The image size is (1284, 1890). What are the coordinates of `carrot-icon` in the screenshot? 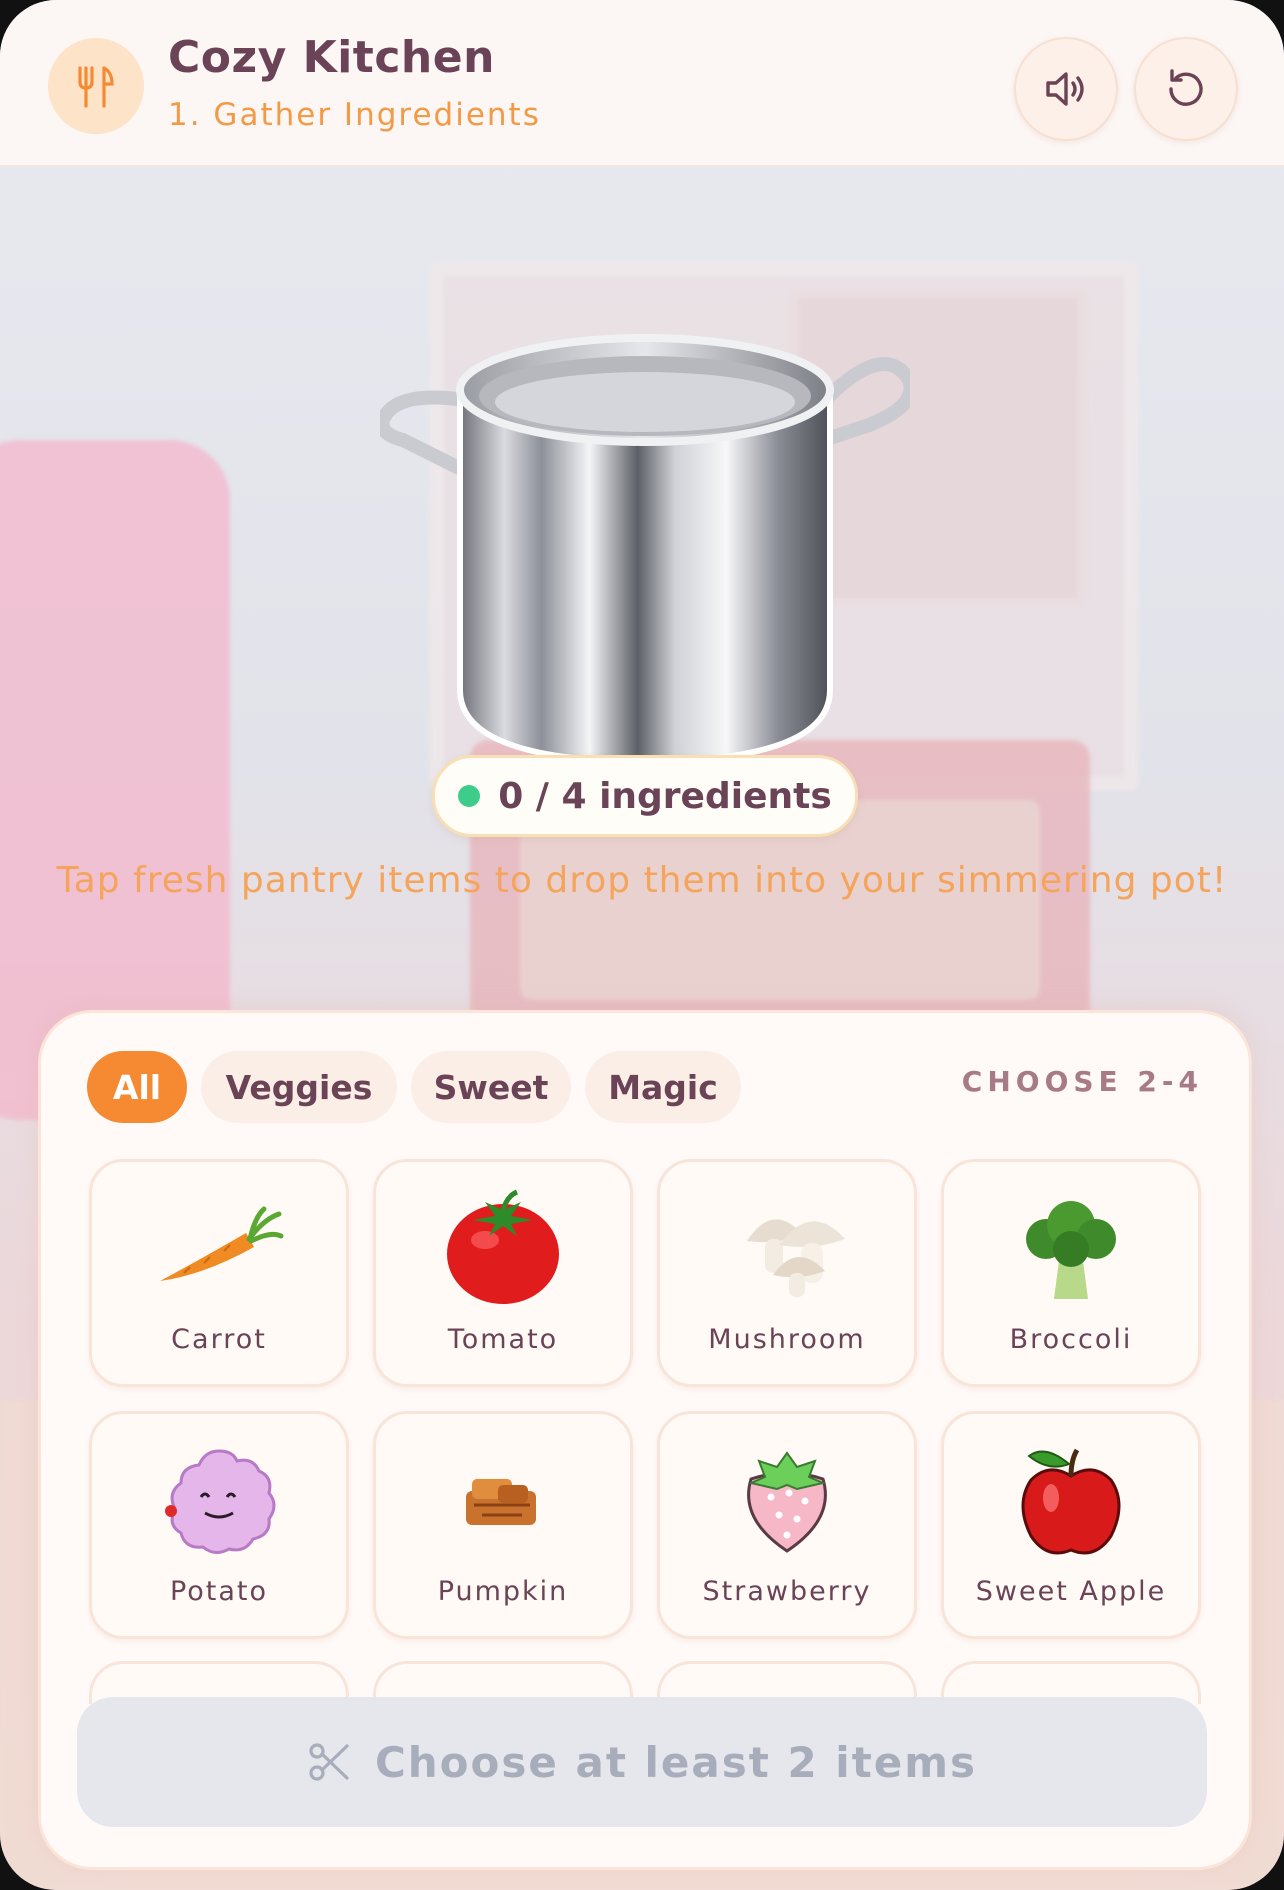 It's located at (222, 1243).